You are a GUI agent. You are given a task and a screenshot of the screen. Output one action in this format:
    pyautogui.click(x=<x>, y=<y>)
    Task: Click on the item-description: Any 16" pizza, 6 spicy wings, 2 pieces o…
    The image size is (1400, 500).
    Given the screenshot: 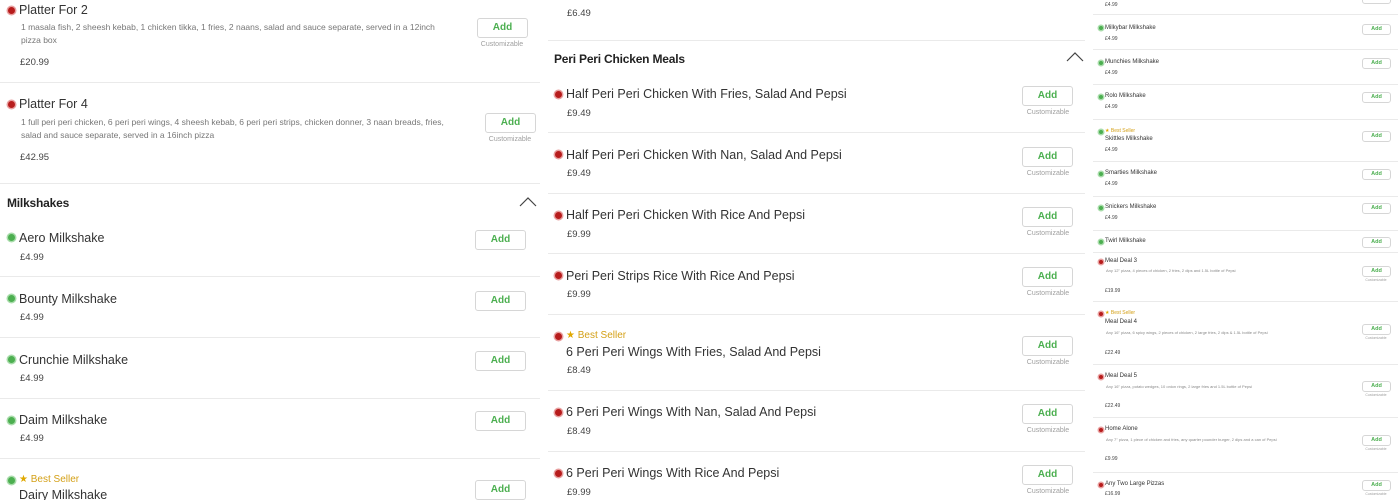 What is the action you would take?
    pyautogui.click(x=1187, y=332)
    